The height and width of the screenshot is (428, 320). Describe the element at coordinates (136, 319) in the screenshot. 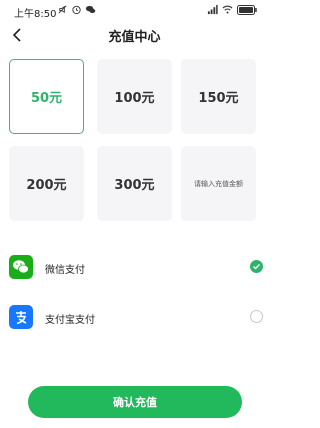

I see `payment-option-alipay: 支付宝支付` at that location.